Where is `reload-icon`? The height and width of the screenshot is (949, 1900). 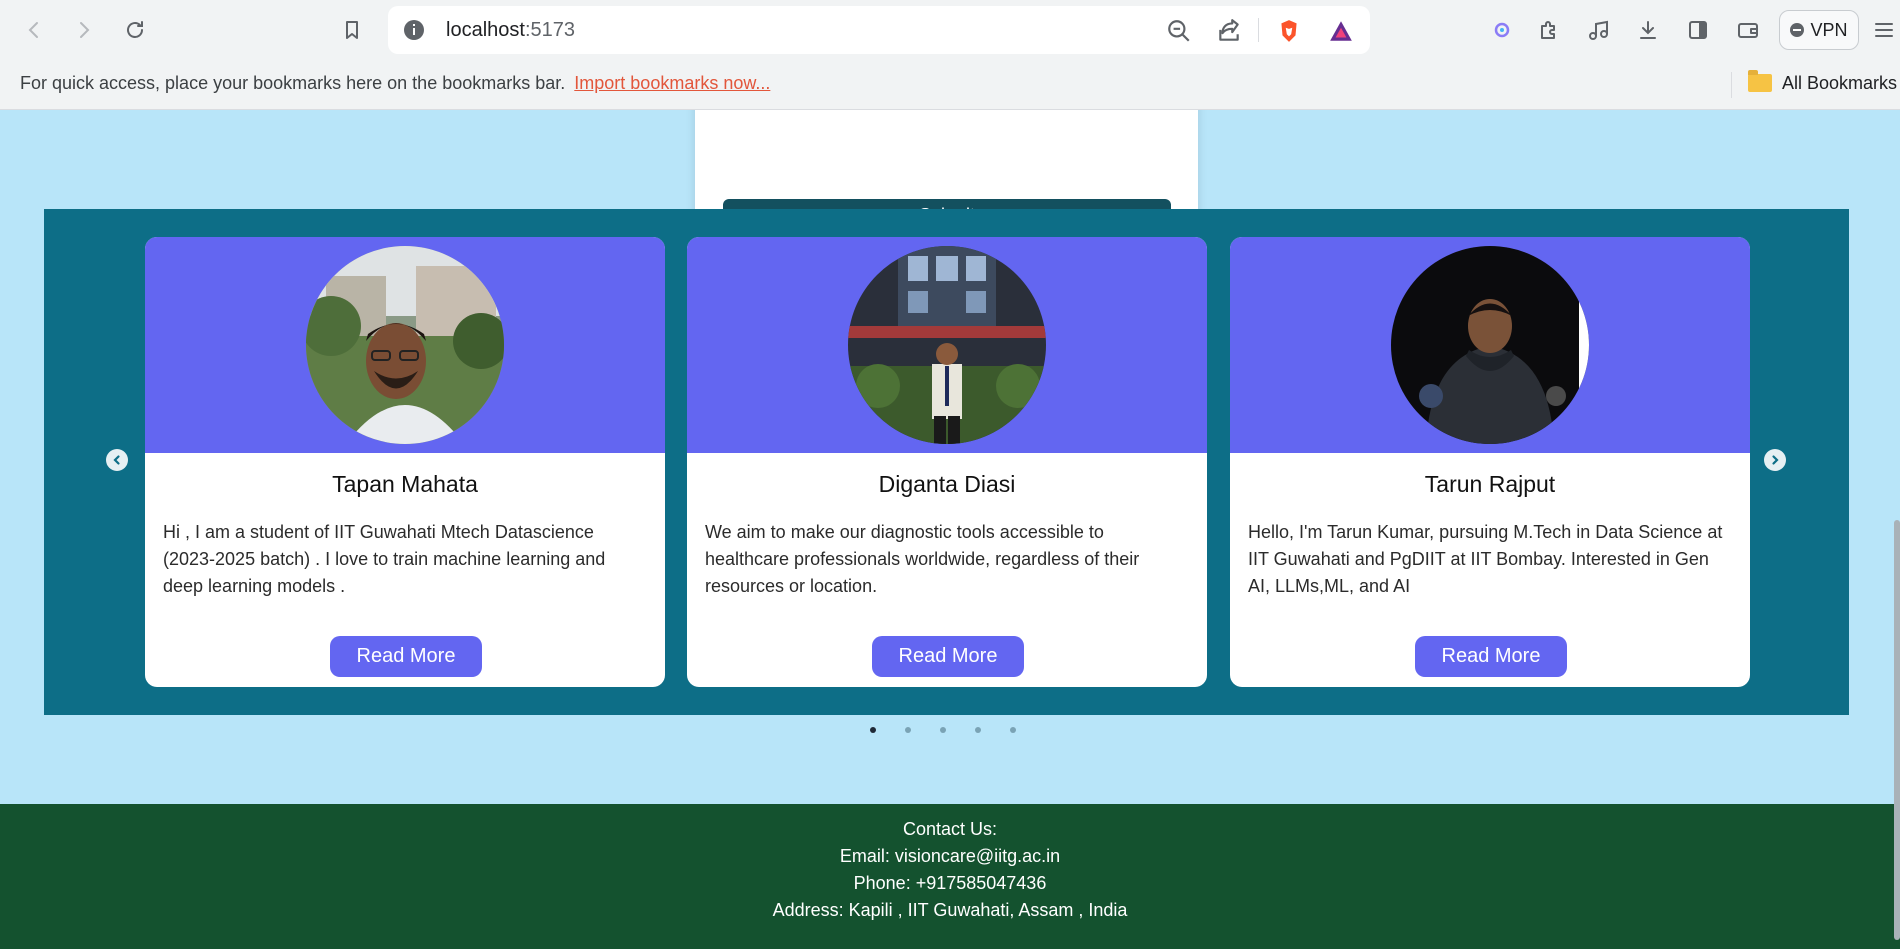
reload-icon is located at coordinates (135, 30).